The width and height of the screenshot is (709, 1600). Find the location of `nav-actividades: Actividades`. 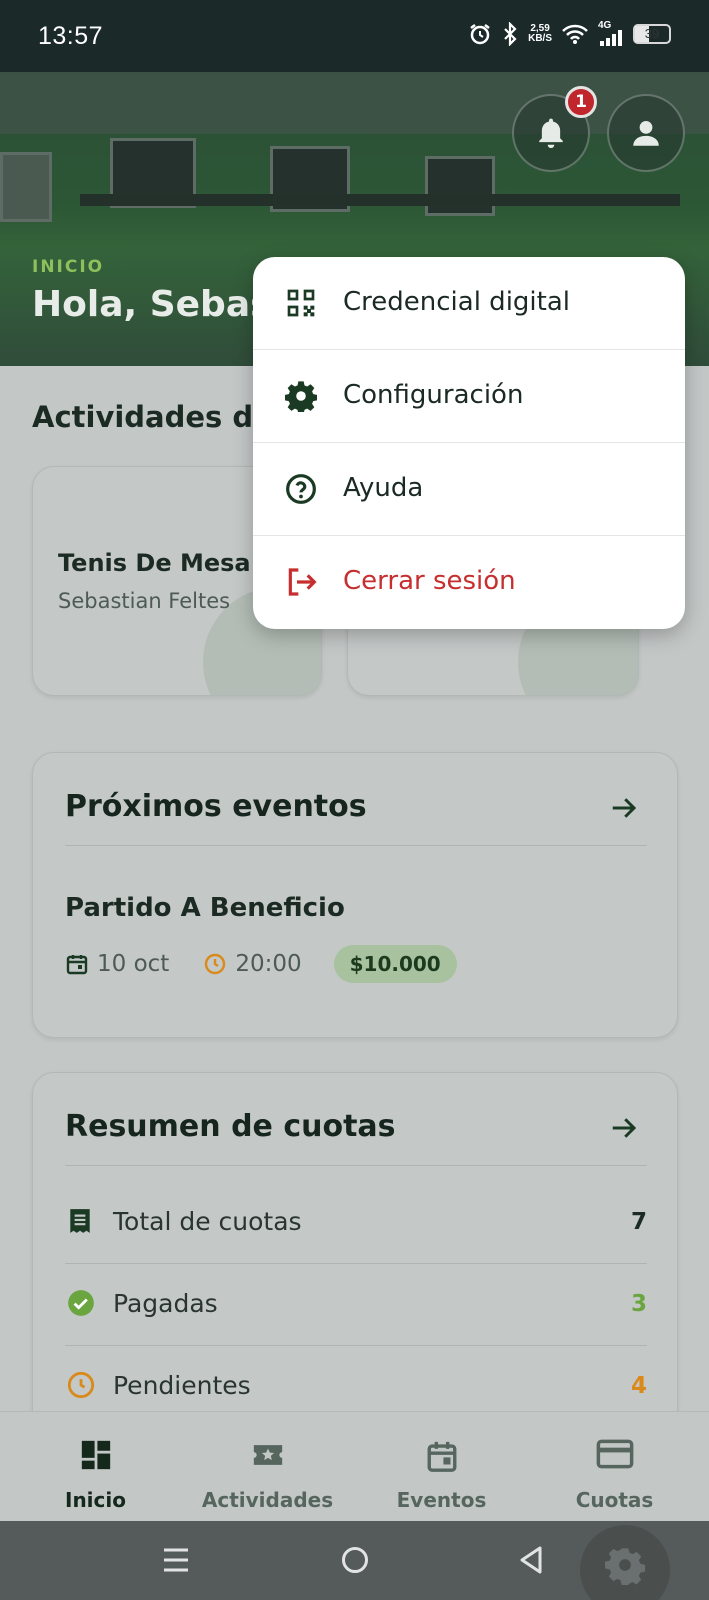

nav-actividades: Actividades is located at coordinates (267, 1467).